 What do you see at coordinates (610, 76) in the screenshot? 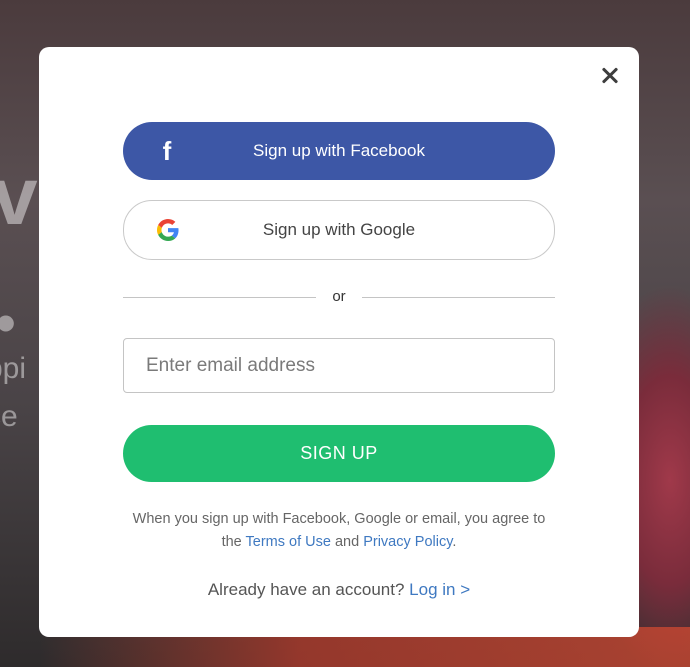
I see `close-icon` at bounding box center [610, 76].